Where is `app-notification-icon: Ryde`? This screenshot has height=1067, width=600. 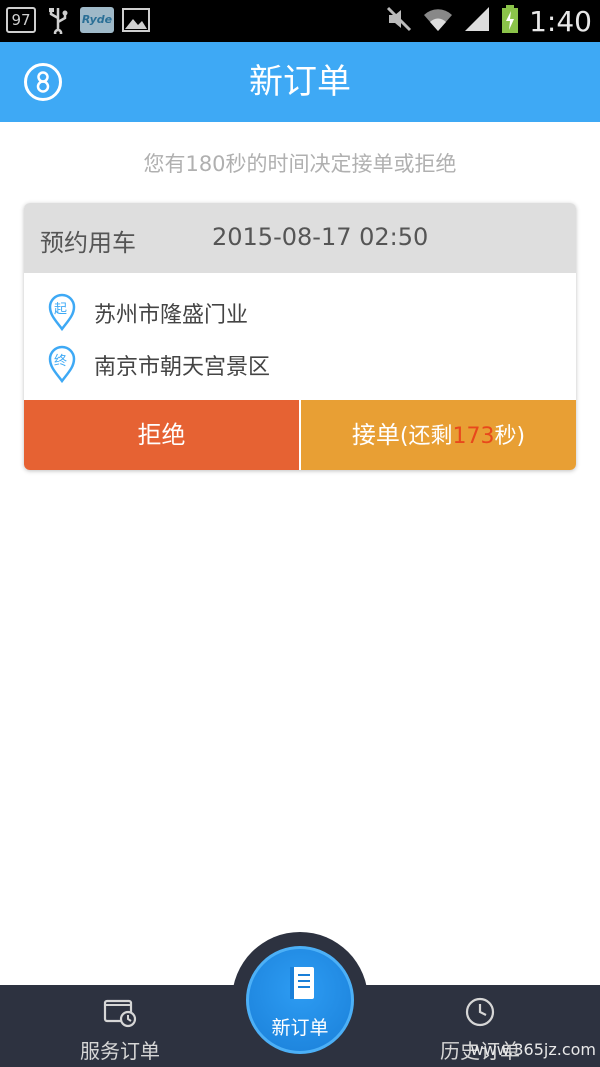
app-notification-icon: Ryde is located at coordinates (97, 20).